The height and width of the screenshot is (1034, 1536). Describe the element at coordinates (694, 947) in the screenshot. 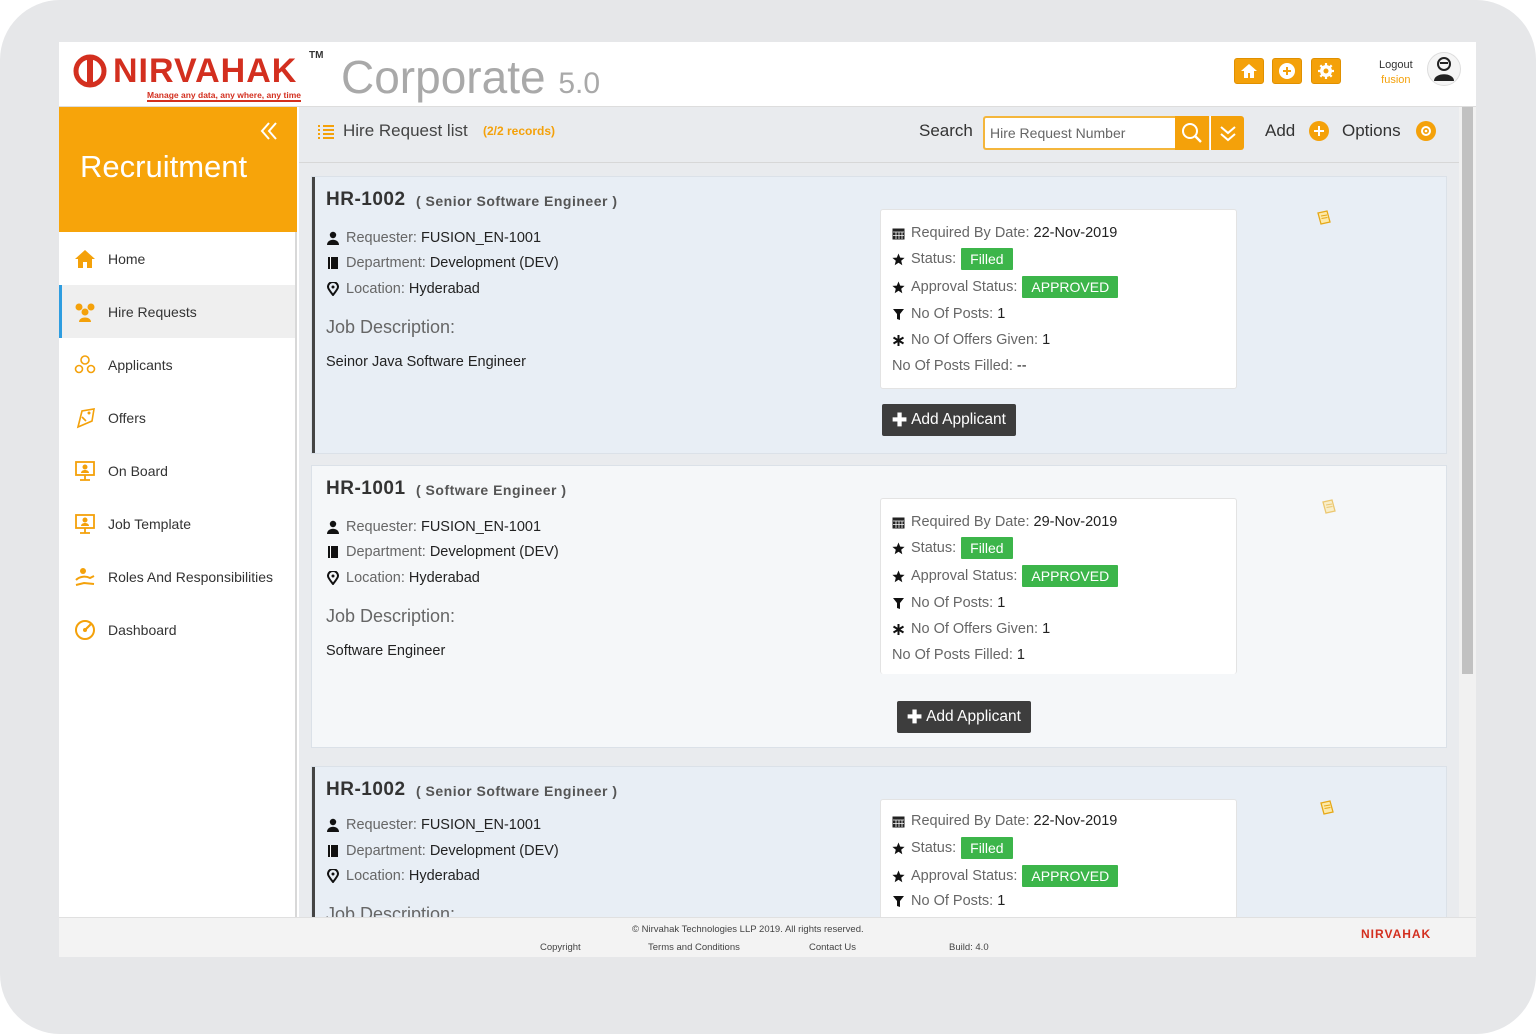

I see `footer-link-terms: Terms and Conditions` at that location.